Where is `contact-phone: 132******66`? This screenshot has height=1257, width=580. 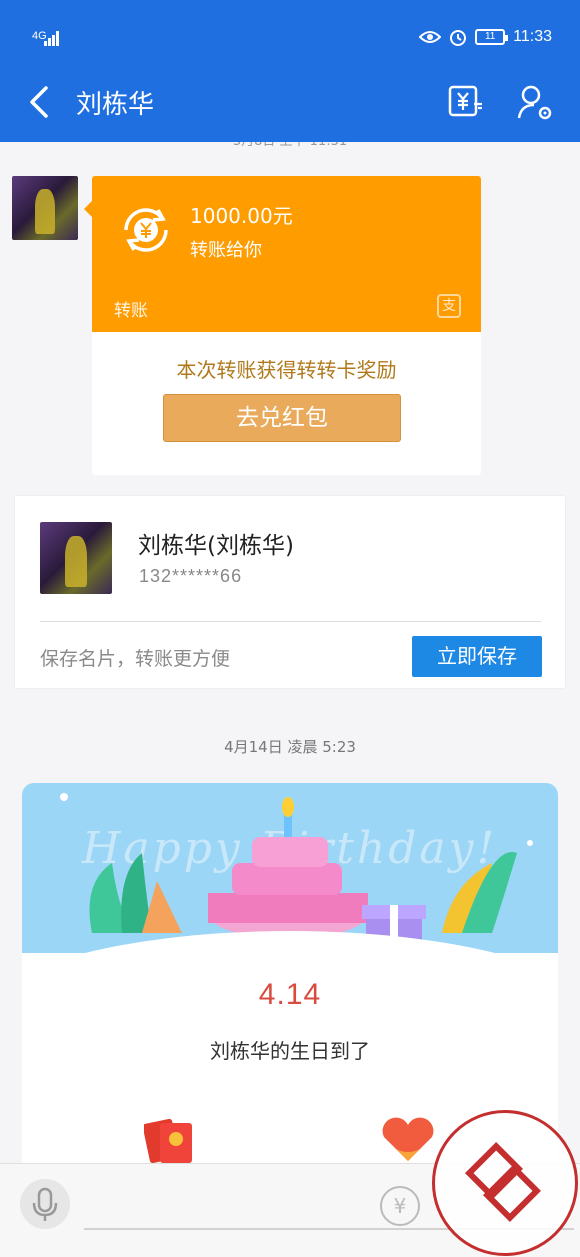
contact-phone: 132******66 is located at coordinates (191, 576).